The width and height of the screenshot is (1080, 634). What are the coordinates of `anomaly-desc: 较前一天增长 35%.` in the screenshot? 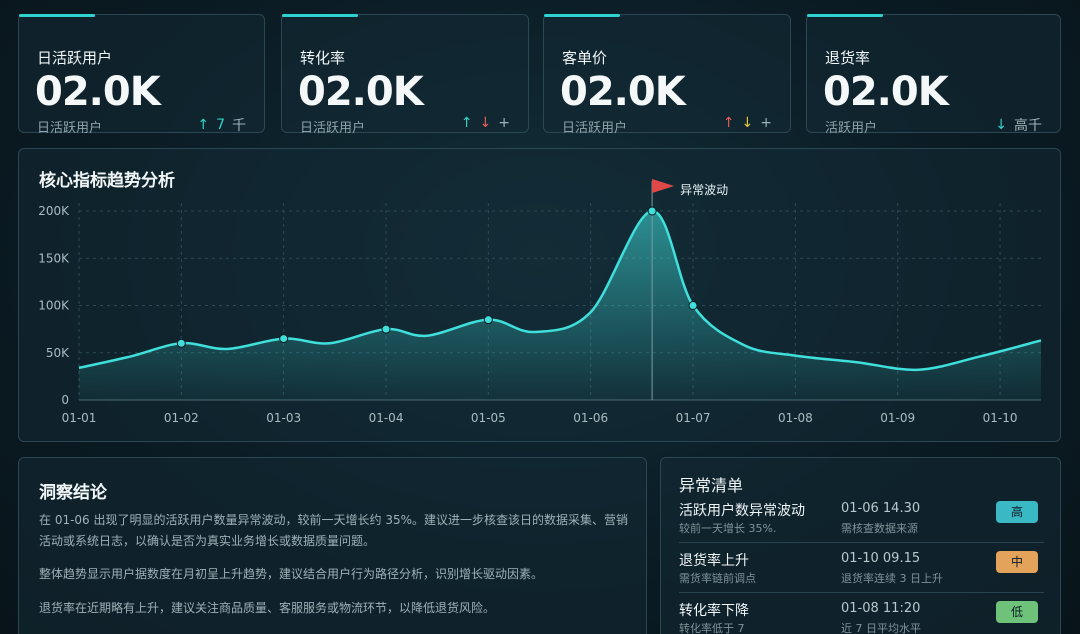 It's located at (728, 528).